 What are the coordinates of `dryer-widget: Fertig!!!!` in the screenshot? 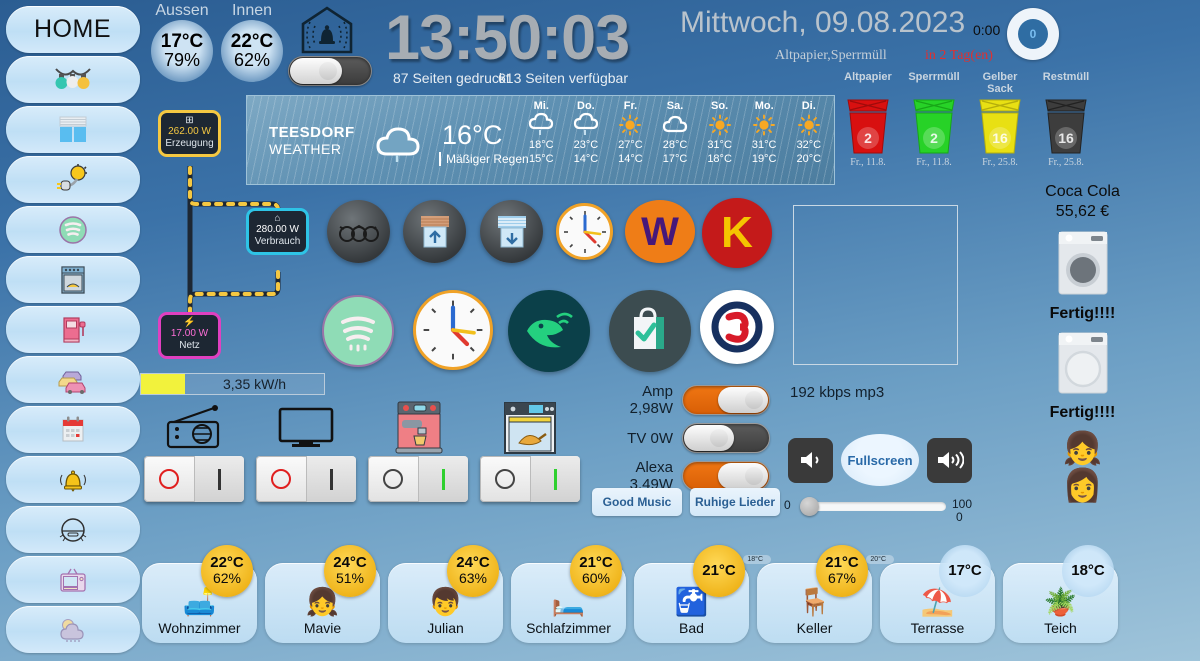 It's located at (1082, 375).